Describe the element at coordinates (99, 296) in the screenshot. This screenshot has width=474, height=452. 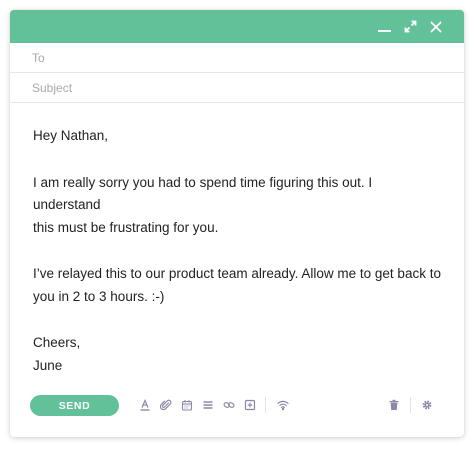
I see `paragraph-2-line-2: you in 2 to 3 hours. :-)` at that location.